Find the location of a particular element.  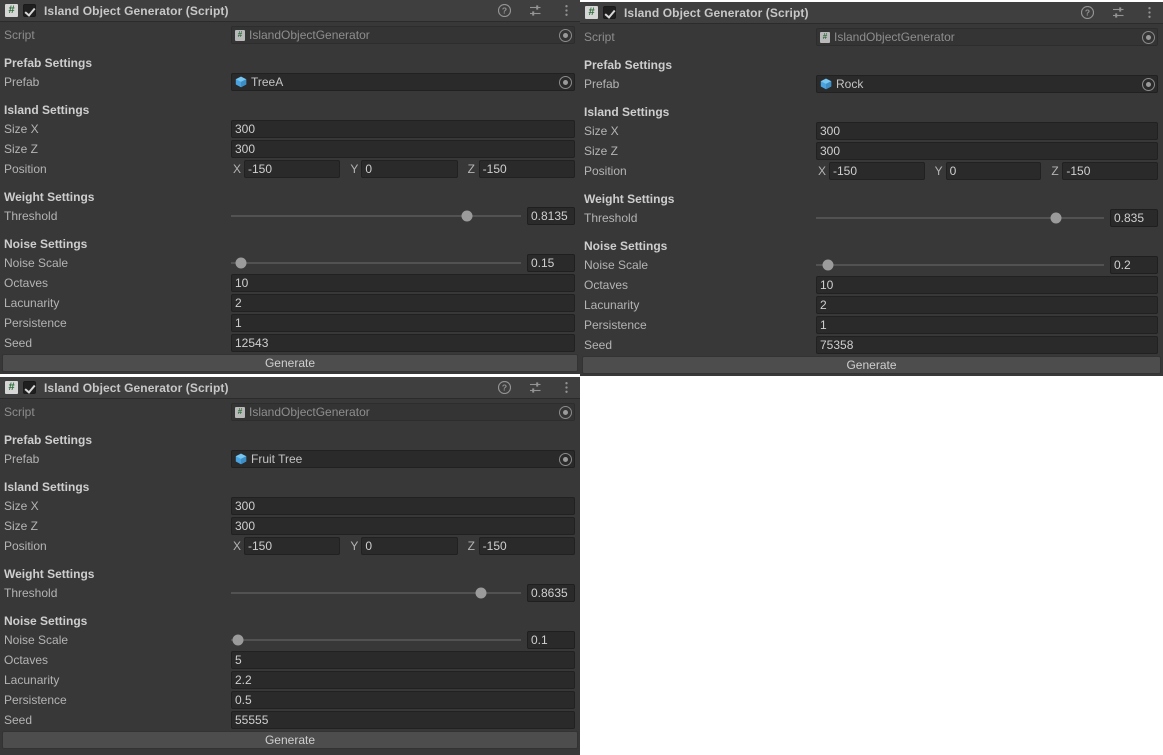

prefab-value: TreeA is located at coordinates (267, 82).